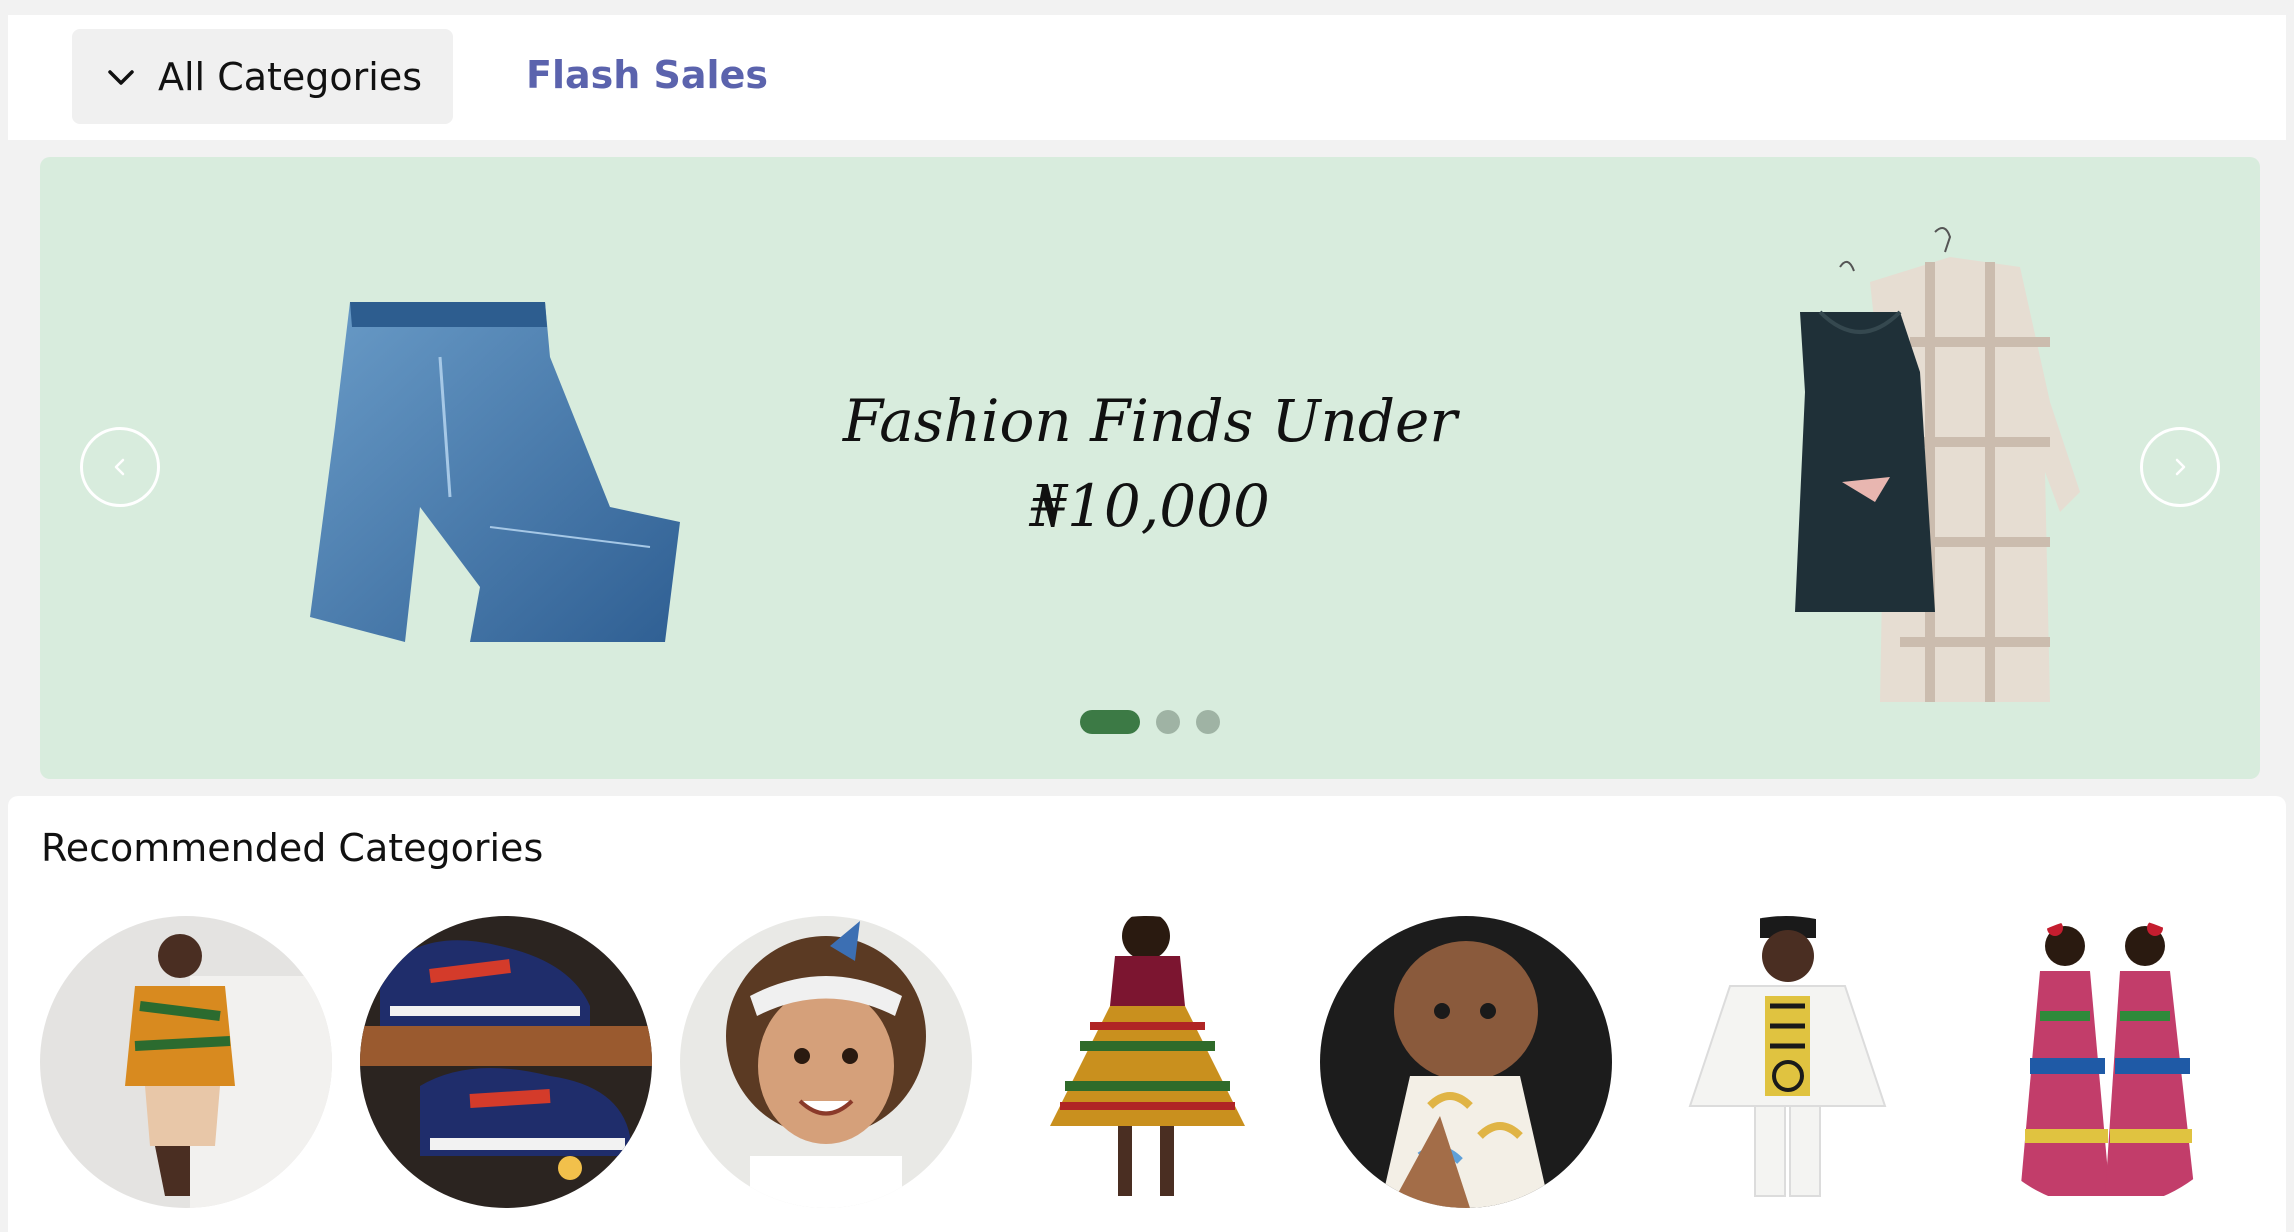 This screenshot has width=2294, height=1232. I want to click on all-categories-button: All Categories, so click(262, 76).